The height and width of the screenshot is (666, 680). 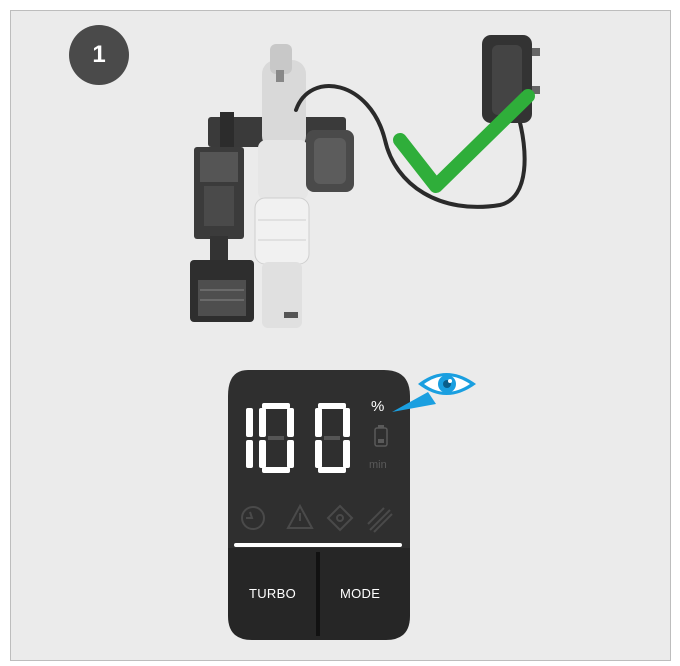 What do you see at coordinates (272, 593) in the screenshot?
I see `turbo-button: TURBO` at bounding box center [272, 593].